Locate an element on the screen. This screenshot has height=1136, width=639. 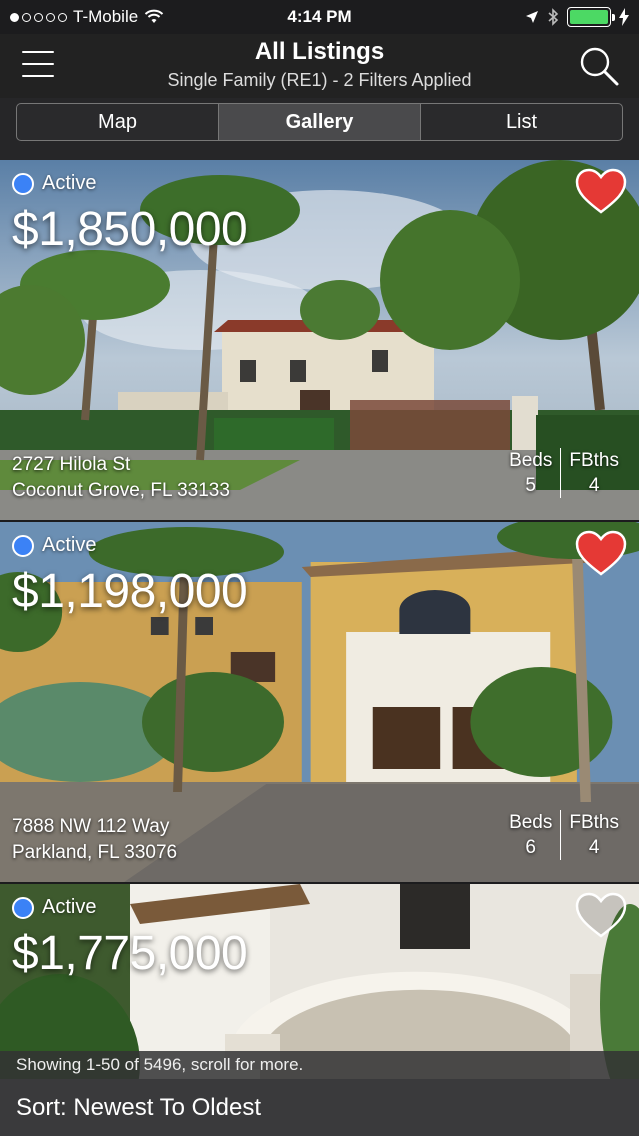
status-right is located at coordinates (577, 17).